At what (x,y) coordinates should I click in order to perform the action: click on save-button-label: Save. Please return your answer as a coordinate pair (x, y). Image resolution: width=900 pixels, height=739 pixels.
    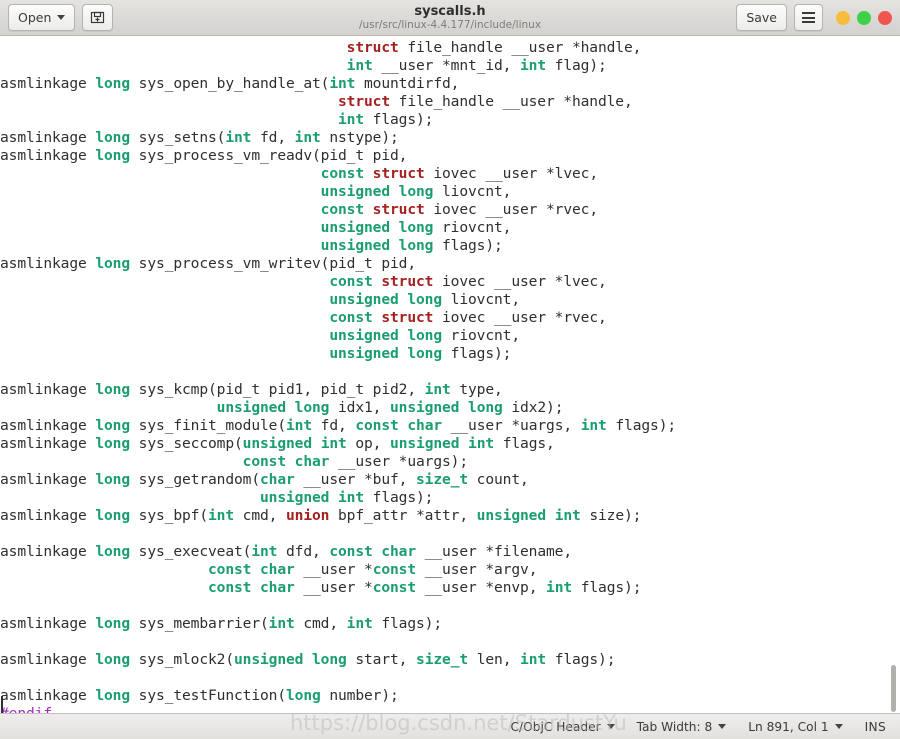
    Looking at the image, I should click on (761, 17).